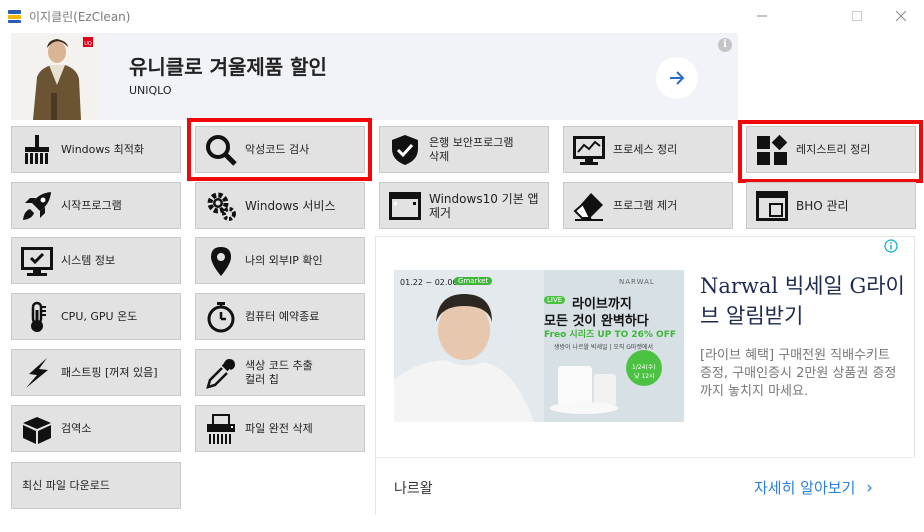  What do you see at coordinates (725, 45) in the screenshot?
I see `ad-info-icon: i` at bounding box center [725, 45].